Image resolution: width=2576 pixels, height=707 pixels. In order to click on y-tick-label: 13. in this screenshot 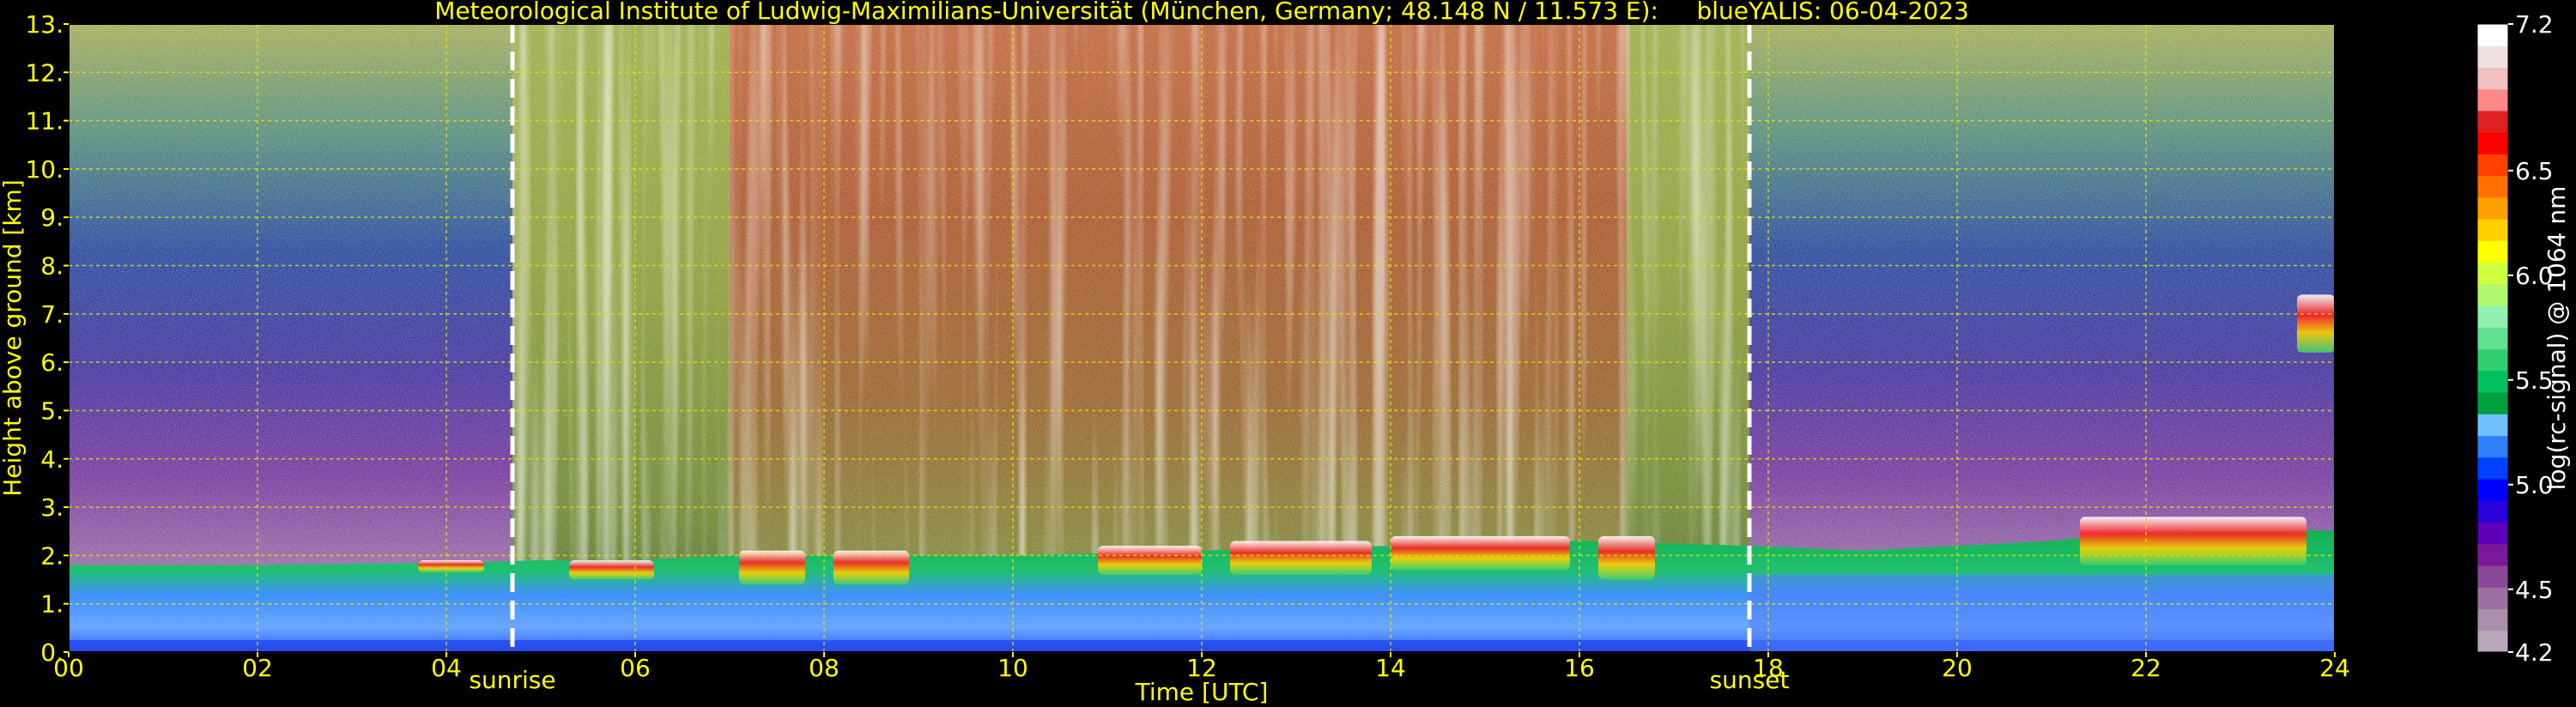, I will do `click(44, 24)`.